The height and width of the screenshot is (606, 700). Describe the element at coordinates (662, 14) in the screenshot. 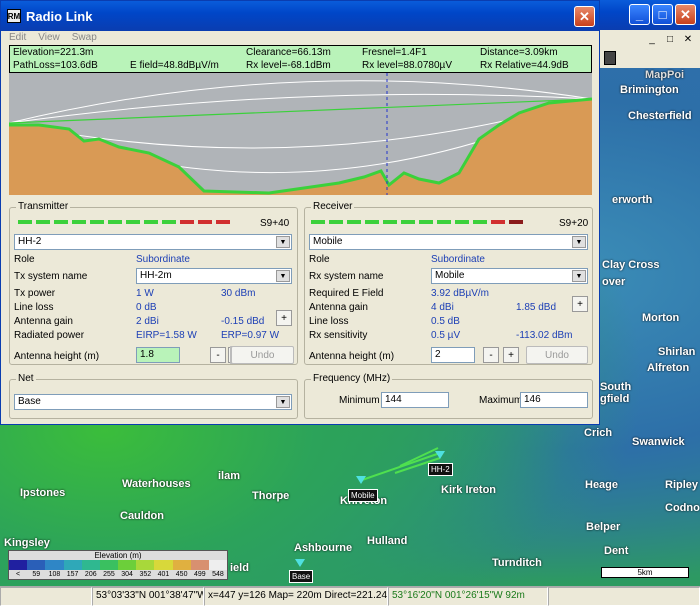

I see `maximize-button: □` at that location.